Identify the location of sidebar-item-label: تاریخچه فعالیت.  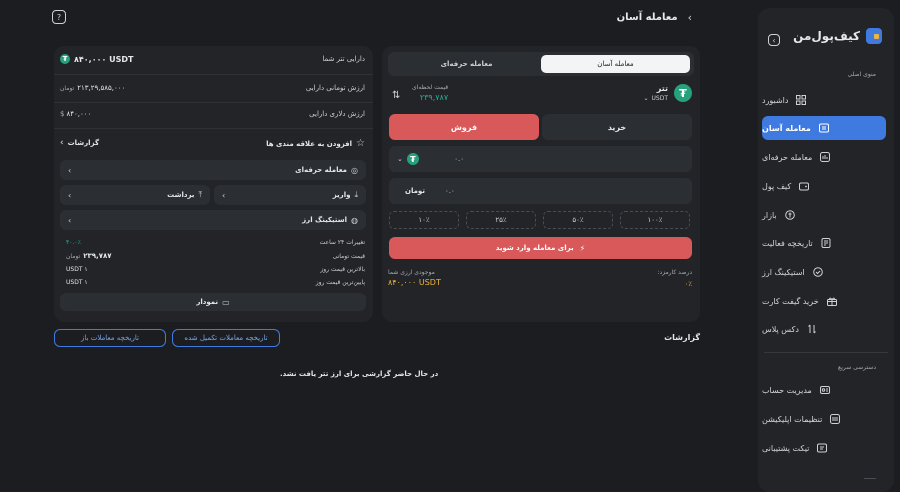
(787, 243).